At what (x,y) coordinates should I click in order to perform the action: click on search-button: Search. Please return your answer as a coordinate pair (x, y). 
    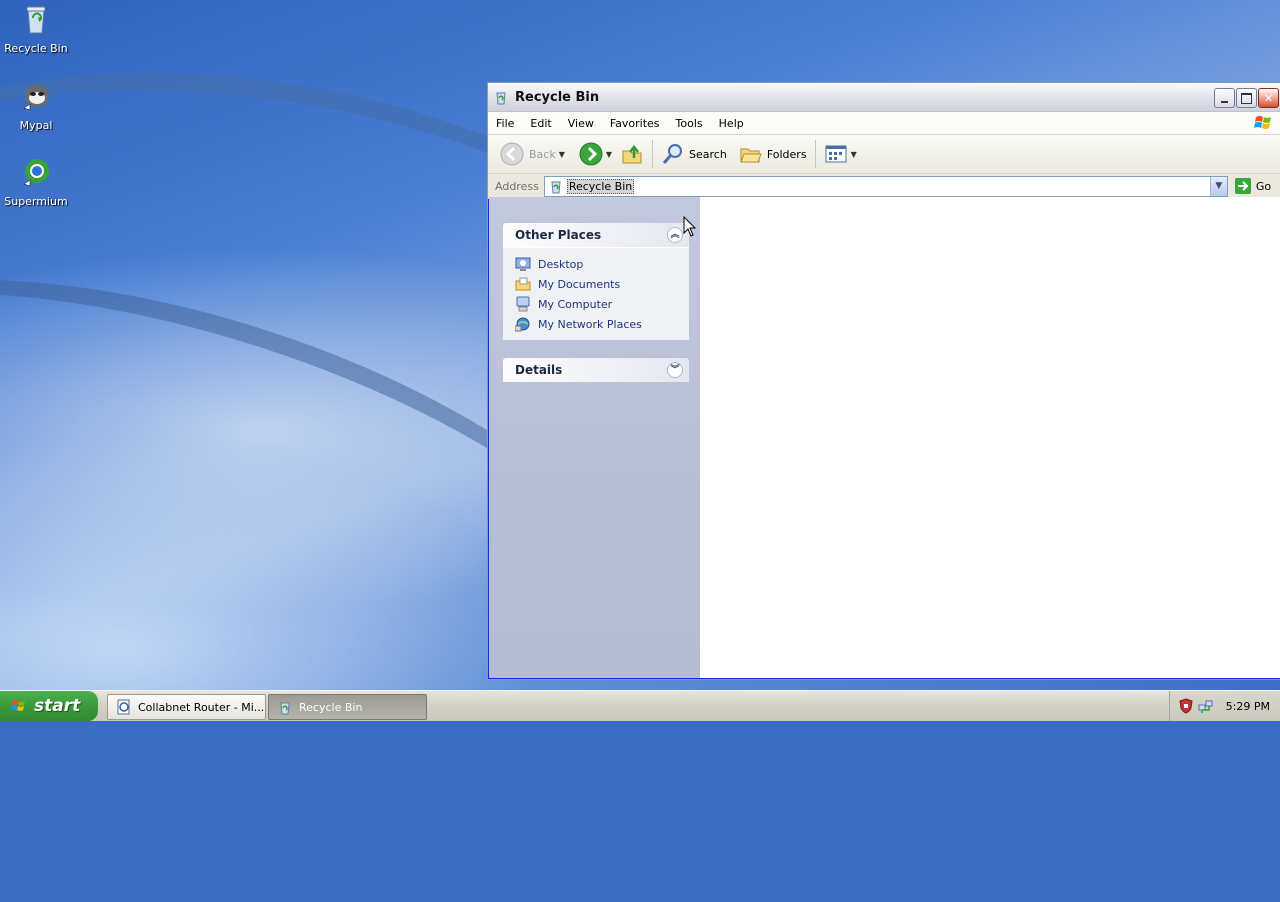
    Looking at the image, I should click on (694, 154).